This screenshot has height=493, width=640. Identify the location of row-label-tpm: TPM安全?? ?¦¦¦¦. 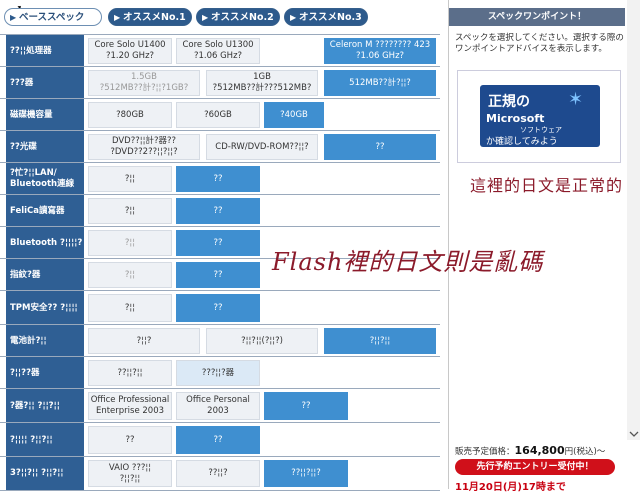
(45, 308).